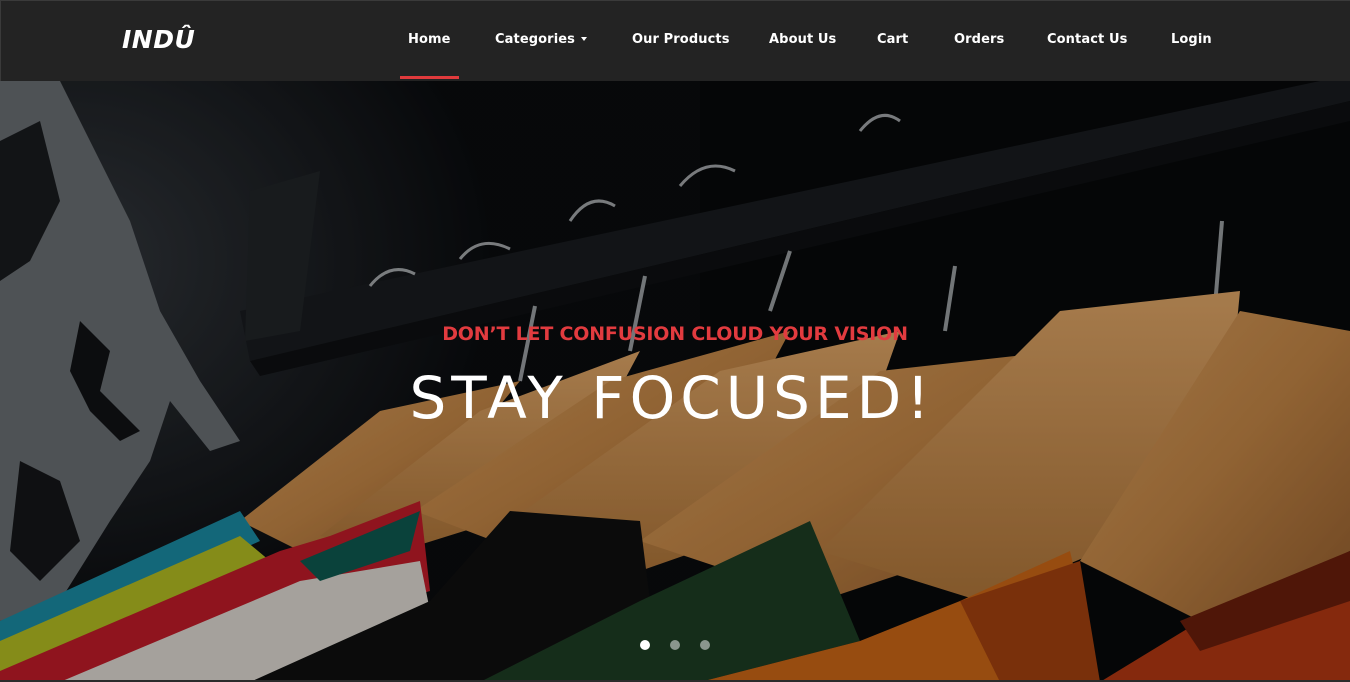 The image size is (1350, 682). What do you see at coordinates (429, 56) in the screenshot?
I see `nav-home: Home` at bounding box center [429, 56].